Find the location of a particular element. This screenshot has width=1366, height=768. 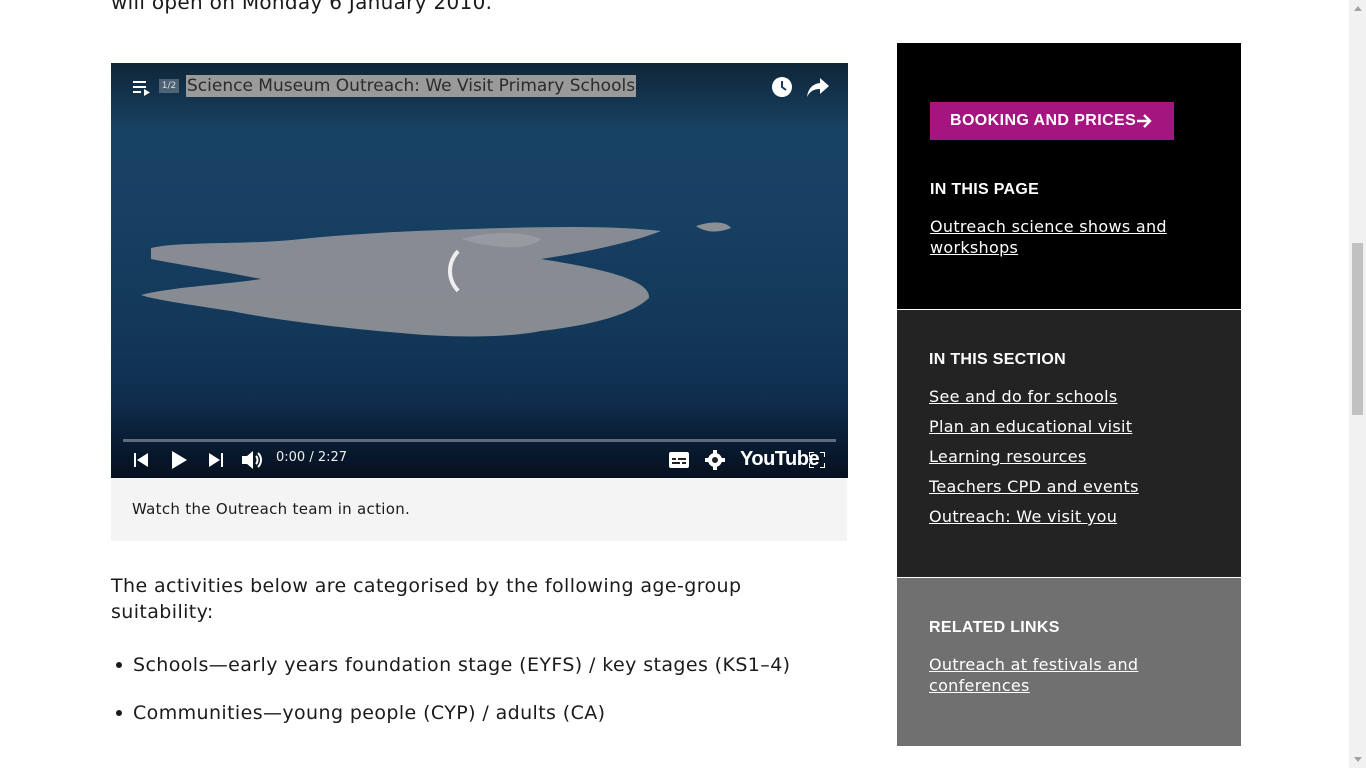

scrollbar-thumb is located at coordinates (1357, 329).